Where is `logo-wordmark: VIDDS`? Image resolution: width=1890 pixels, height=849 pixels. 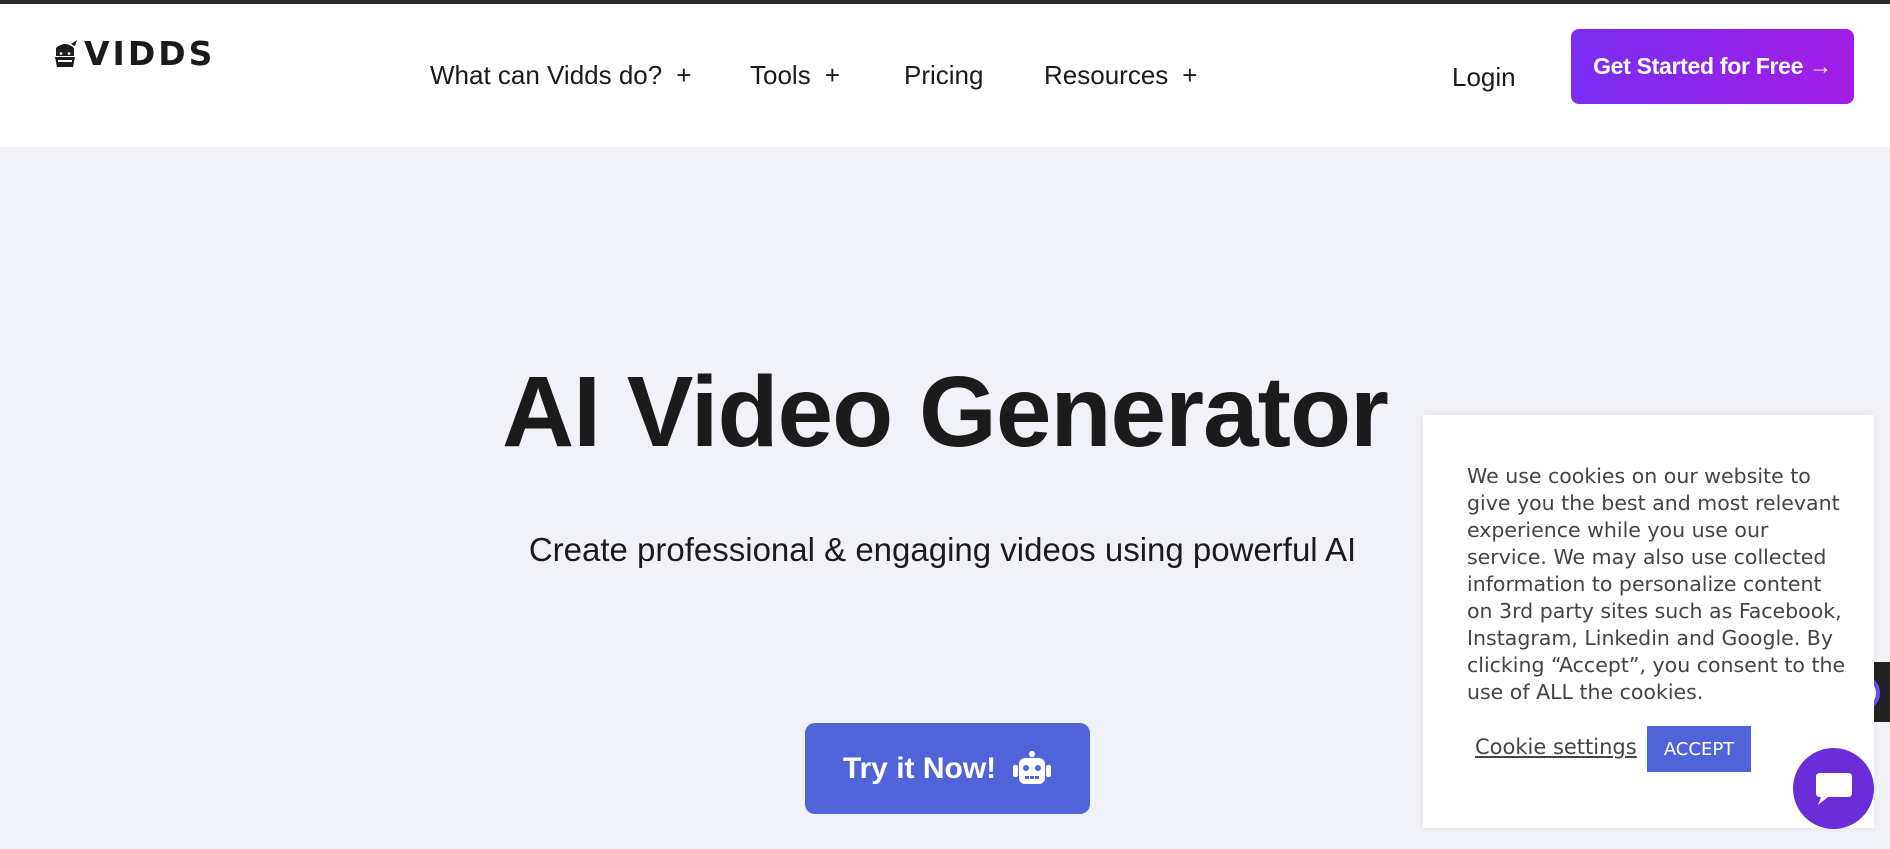 logo-wordmark: VIDDS is located at coordinates (150, 53).